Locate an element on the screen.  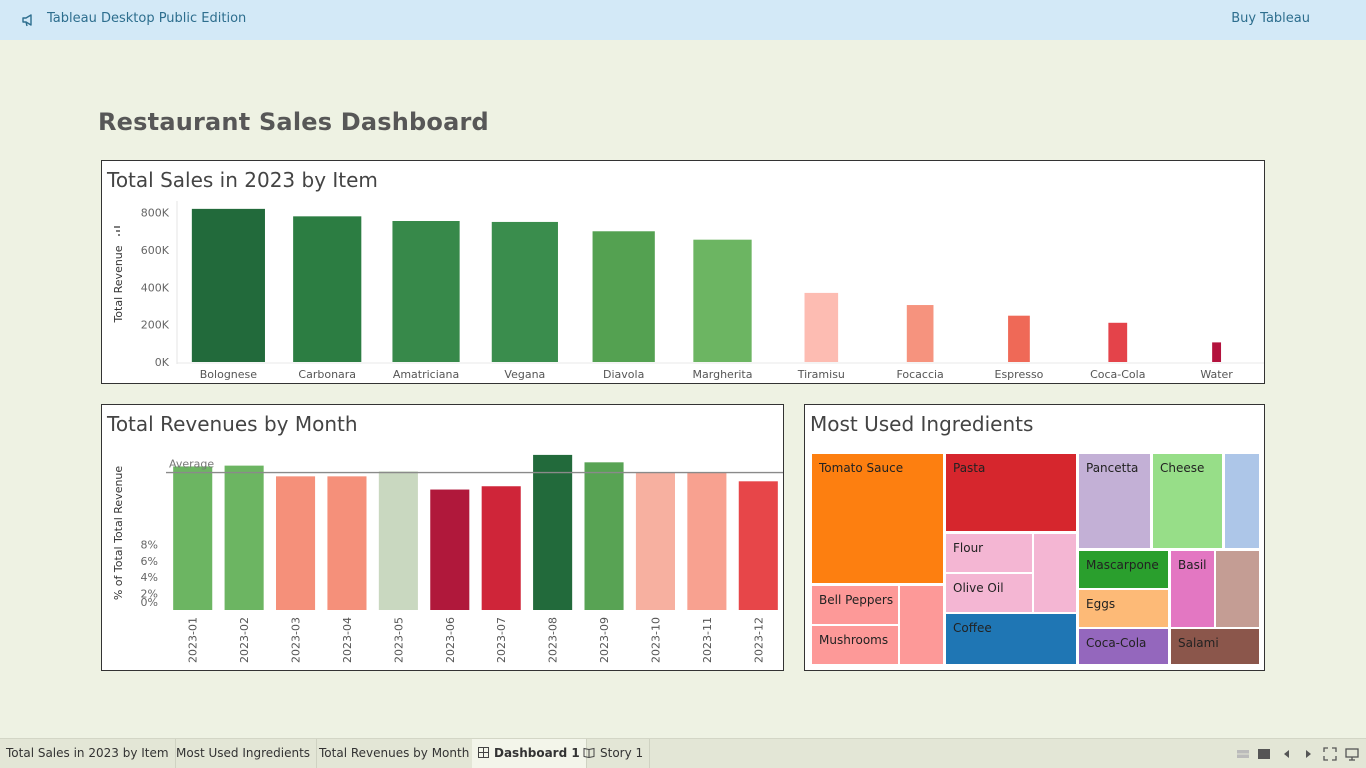
x-tick-label: 2023-09 is located at coordinates (604, 640).